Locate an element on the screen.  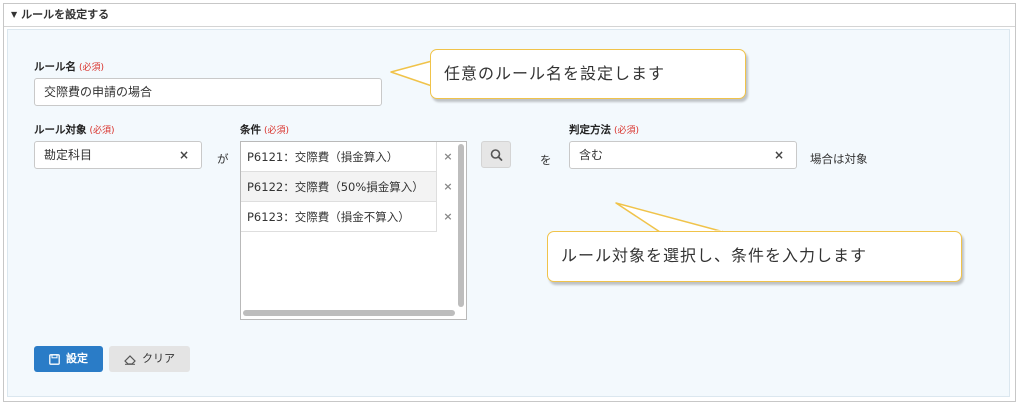
eraser-icon is located at coordinates (130, 359).